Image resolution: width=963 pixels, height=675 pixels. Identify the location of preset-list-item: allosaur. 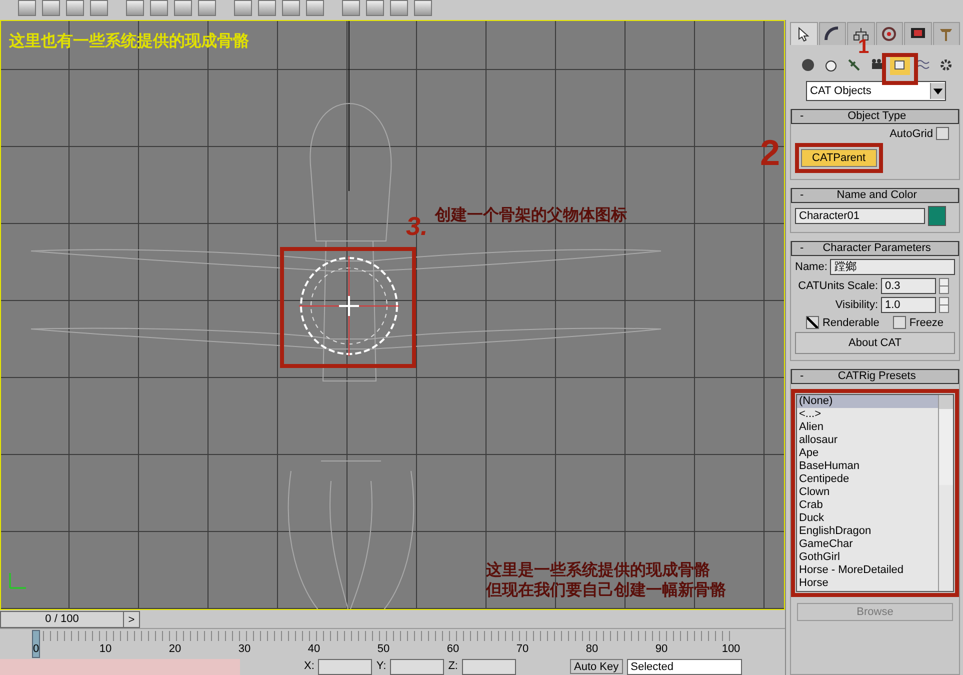
(867, 440).